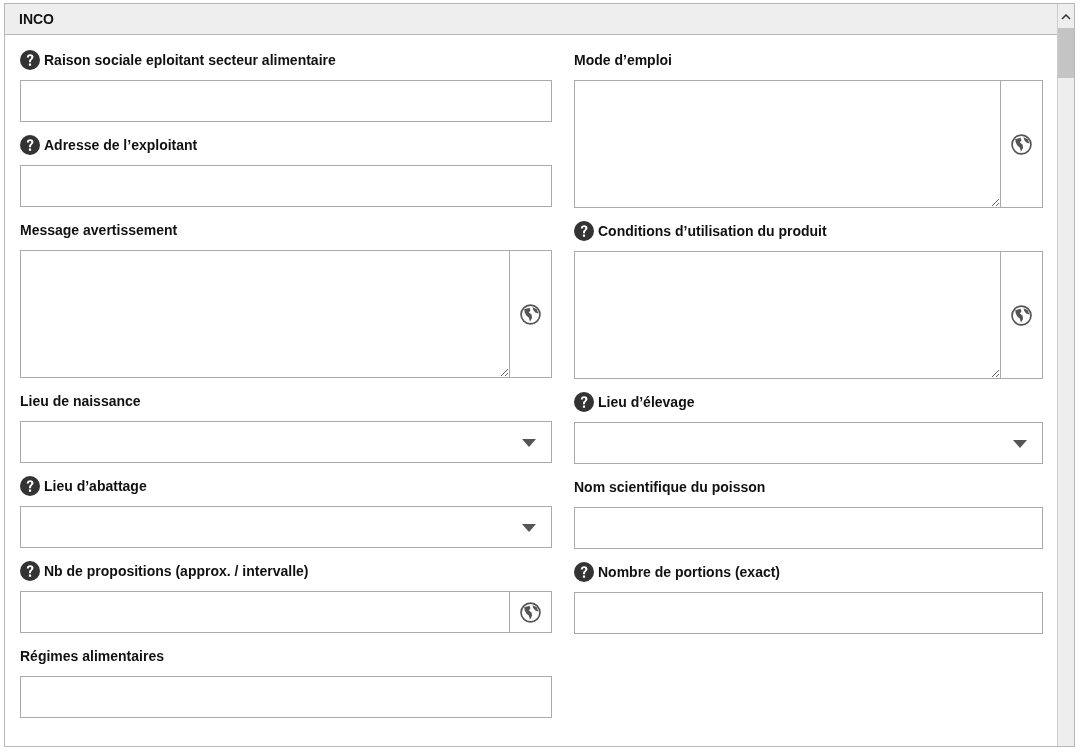 The height and width of the screenshot is (754, 1083). What do you see at coordinates (623, 60) in the screenshot?
I see `field-label: Mode d’emploi` at bounding box center [623, 60].